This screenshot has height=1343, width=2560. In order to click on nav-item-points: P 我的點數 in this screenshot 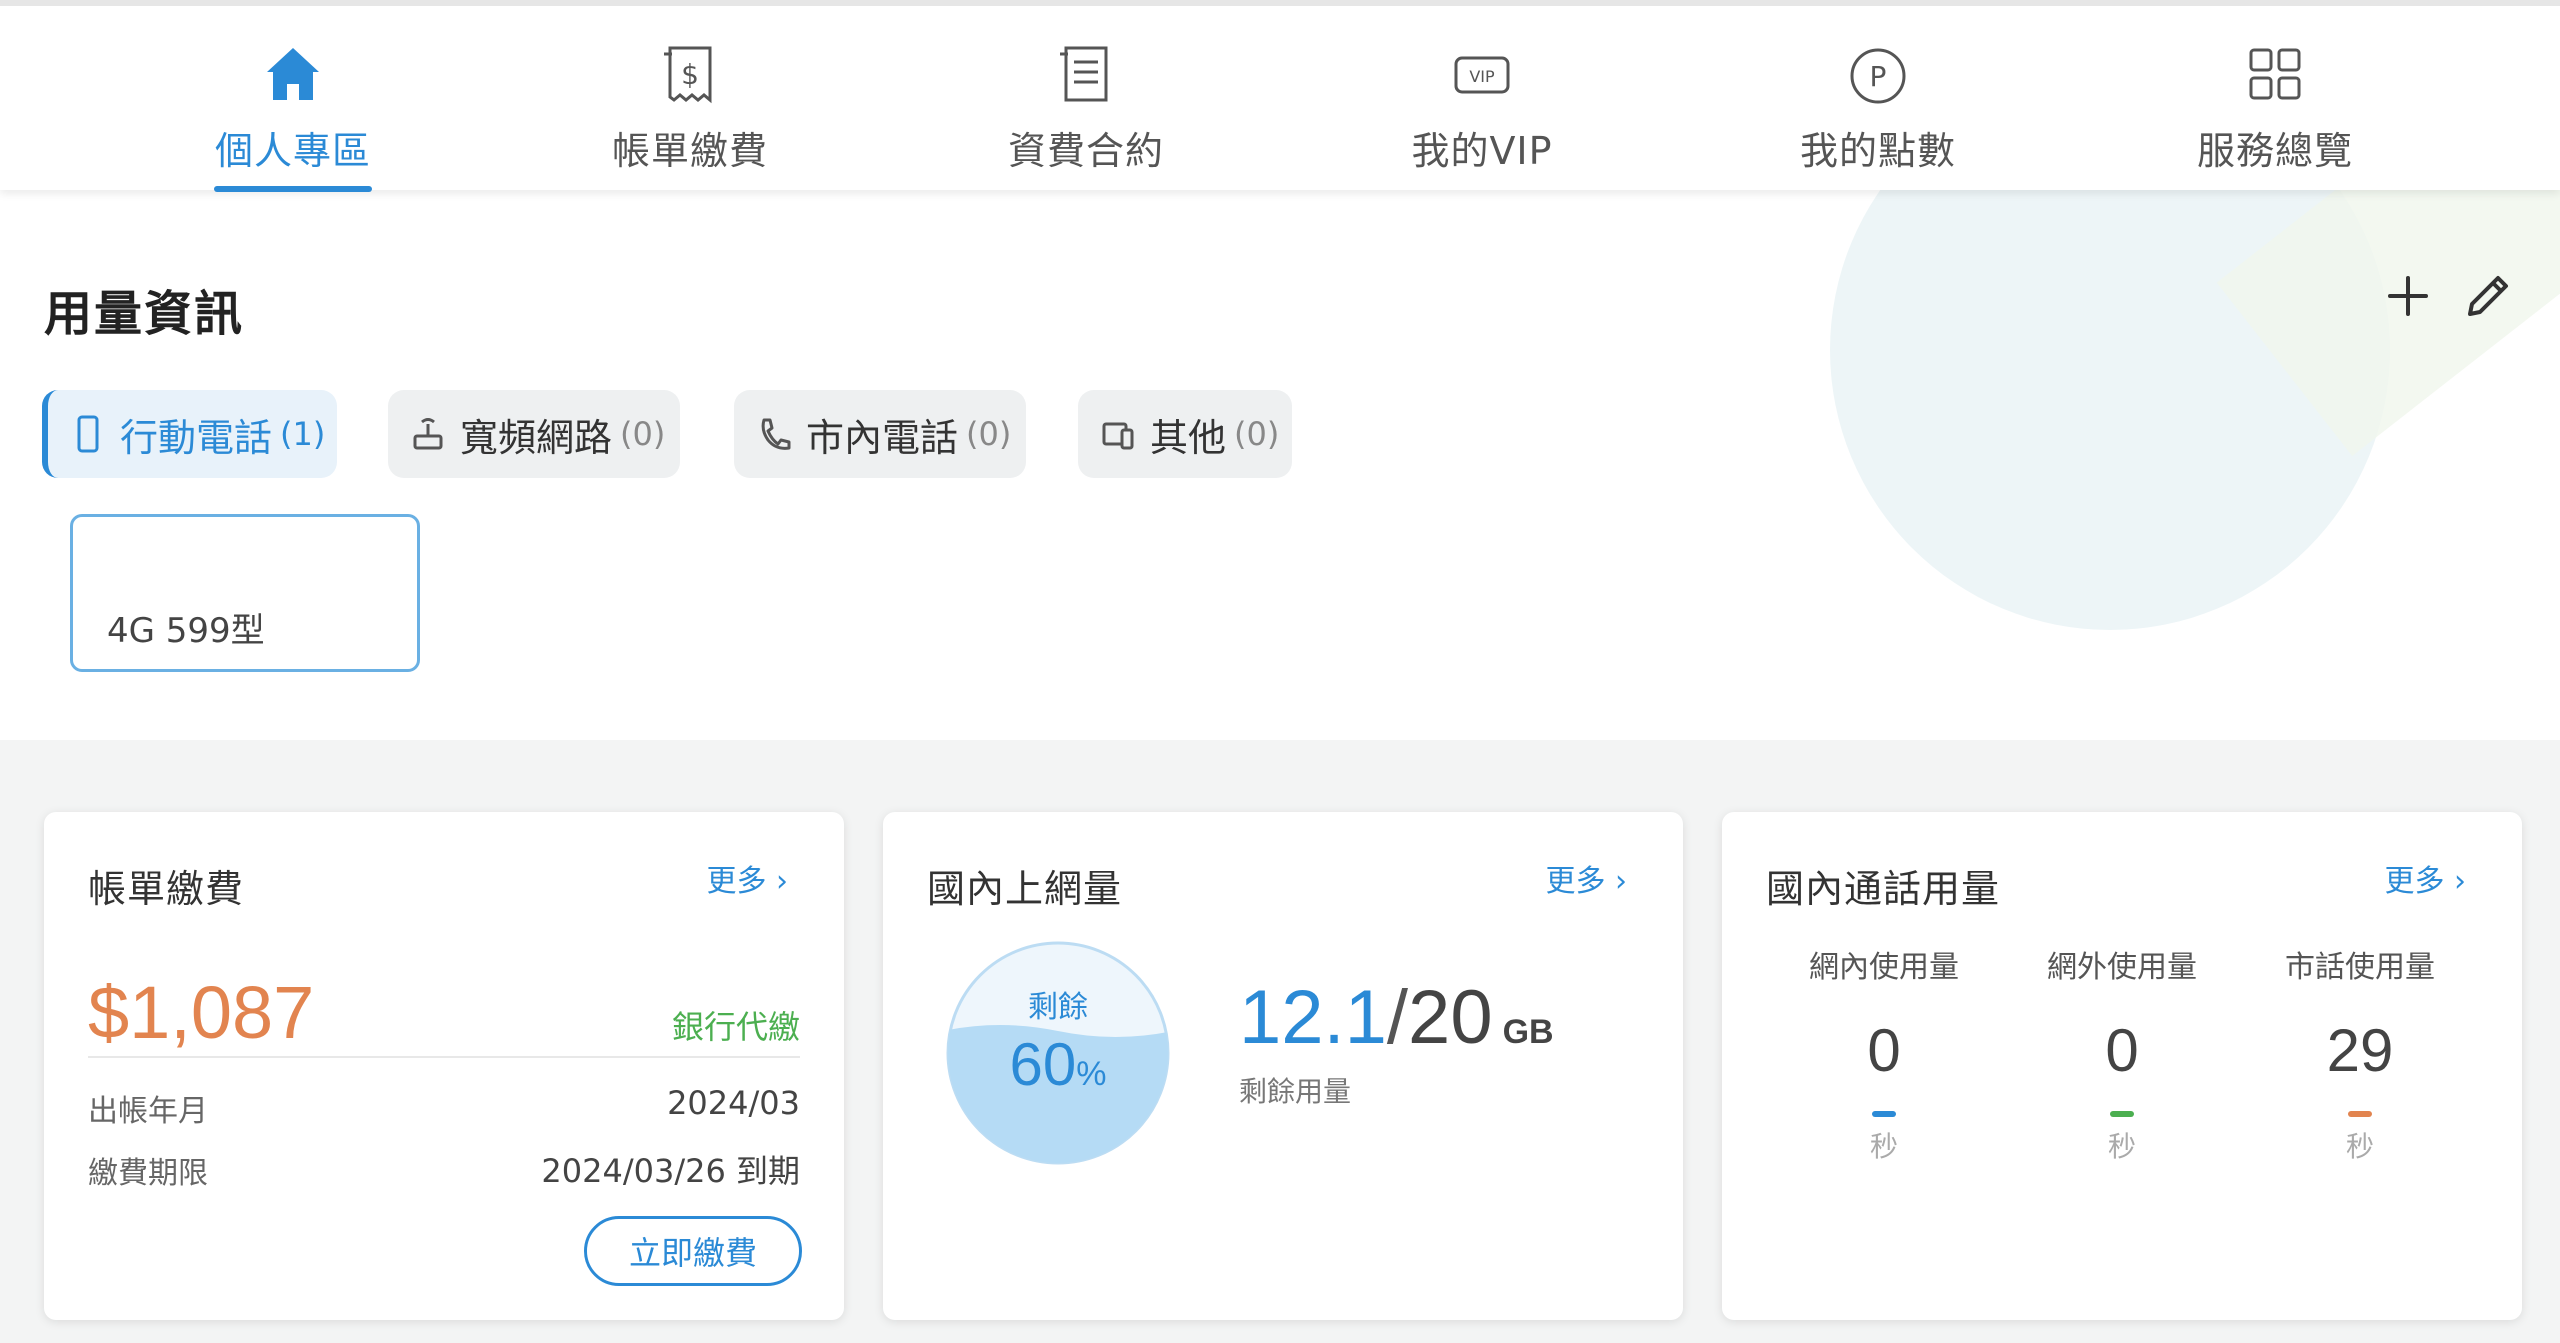, I will do `click(1878, 98)`.